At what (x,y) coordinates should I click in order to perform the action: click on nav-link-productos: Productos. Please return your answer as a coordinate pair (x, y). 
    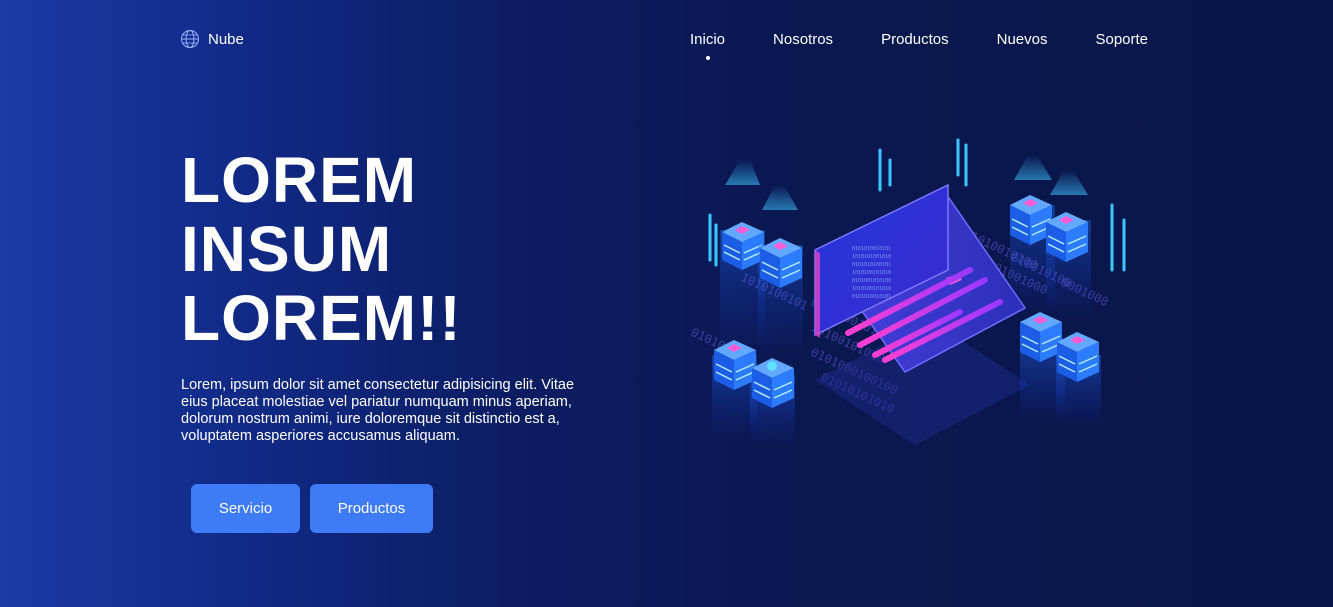
    Looking at the image, I should click on (915, 39).